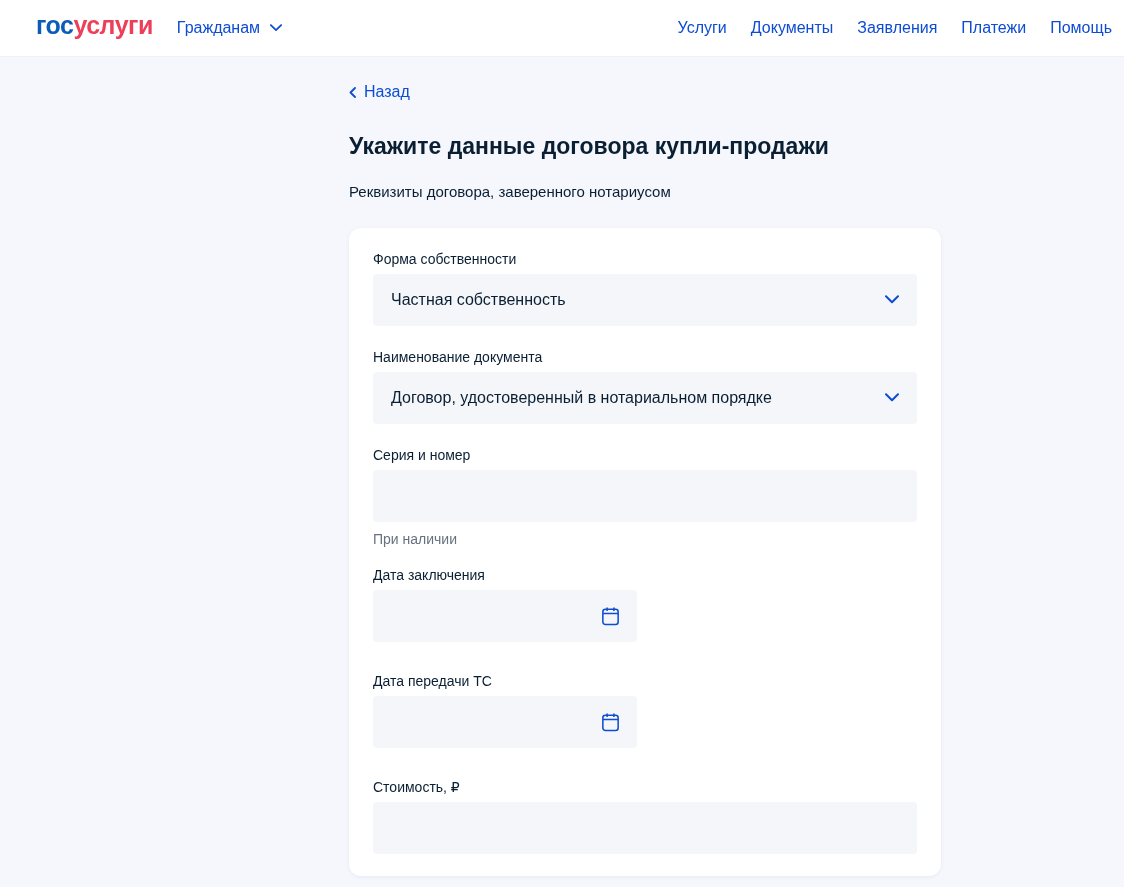 The height and width of the screenshot is (887, 1124). Describe the element at coordinates (422, 454) in the screenshot. I see `field-label: Серия и номер` at that location.